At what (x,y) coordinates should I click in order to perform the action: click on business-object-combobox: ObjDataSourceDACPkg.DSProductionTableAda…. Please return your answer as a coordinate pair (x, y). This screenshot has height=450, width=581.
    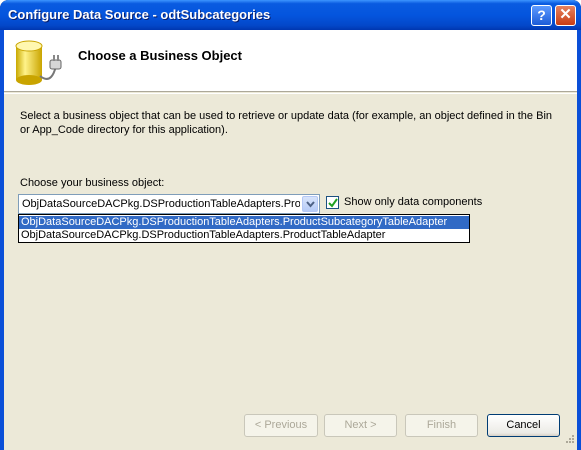
    Looking at the image, I should click on (169, 204).